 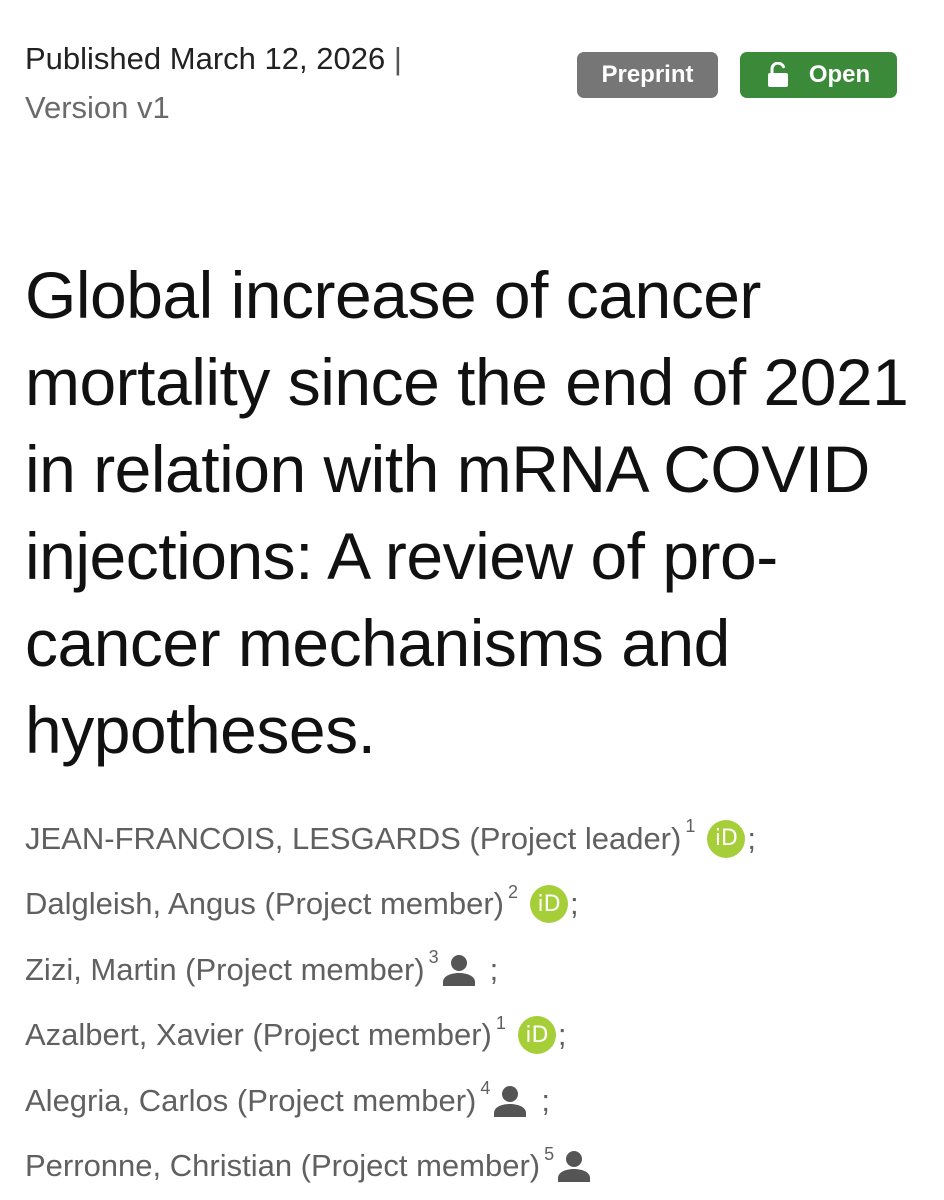 What do you see at coordinates (97, 107) in the screenshot?
I see `version-label: Version v1` at bounding box center [97, 107].